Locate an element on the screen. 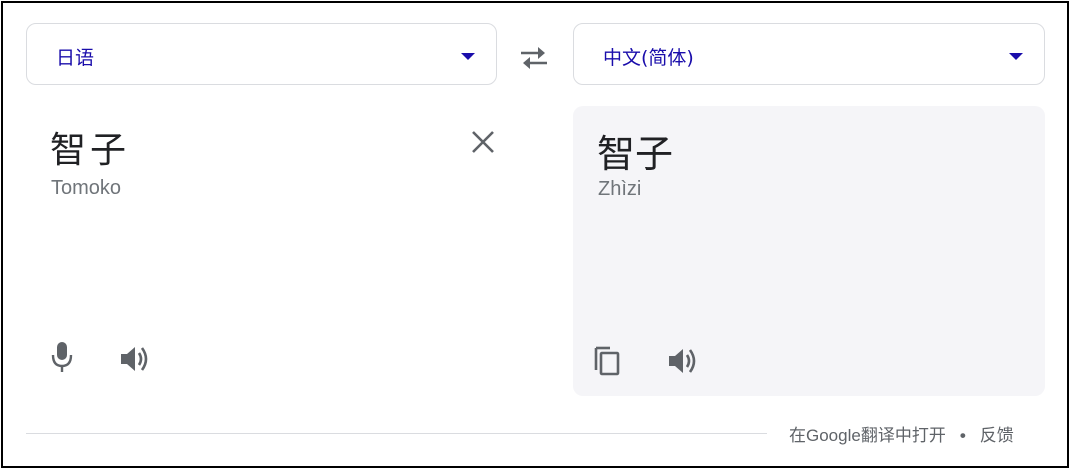 This screenshot has height=469, width=1070. source-text: 智子 is located at coordinates (90, 147).